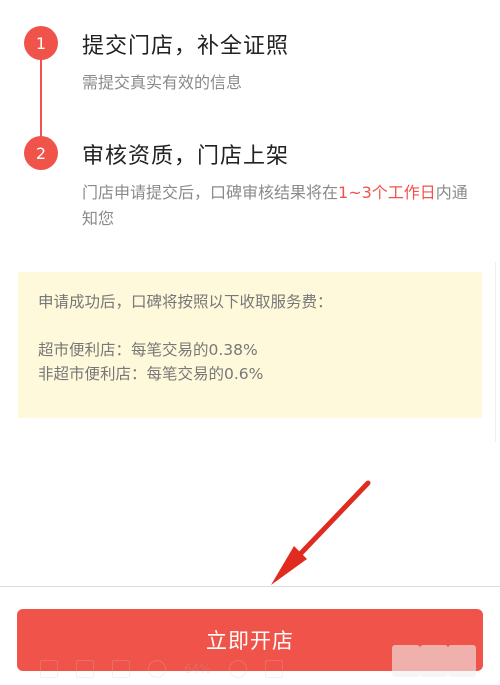 This screenshot has height=685, width=500. I want to click on step-2-number: 2, so click(41, 153).